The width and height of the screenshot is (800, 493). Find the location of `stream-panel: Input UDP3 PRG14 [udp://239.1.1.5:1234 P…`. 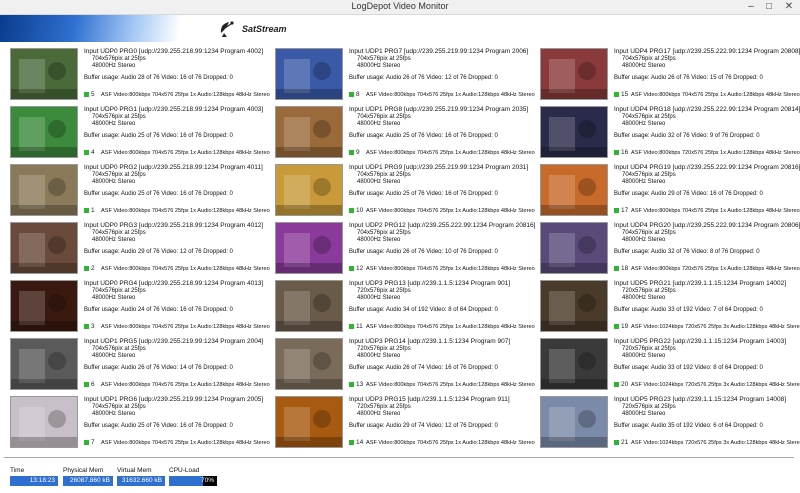

stream-panel: Input UDP3 PRG14 [udp://239.1.1.5:1234 P… is located at coordinates (406, 367).